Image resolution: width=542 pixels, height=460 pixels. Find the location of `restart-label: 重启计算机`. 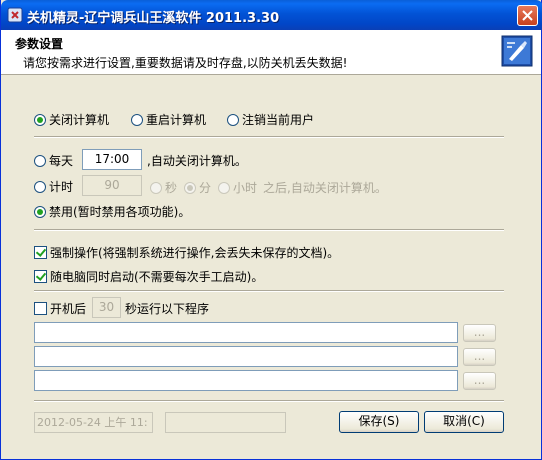

restart-label: 重启计算机 is located at coordinates (176, 120).